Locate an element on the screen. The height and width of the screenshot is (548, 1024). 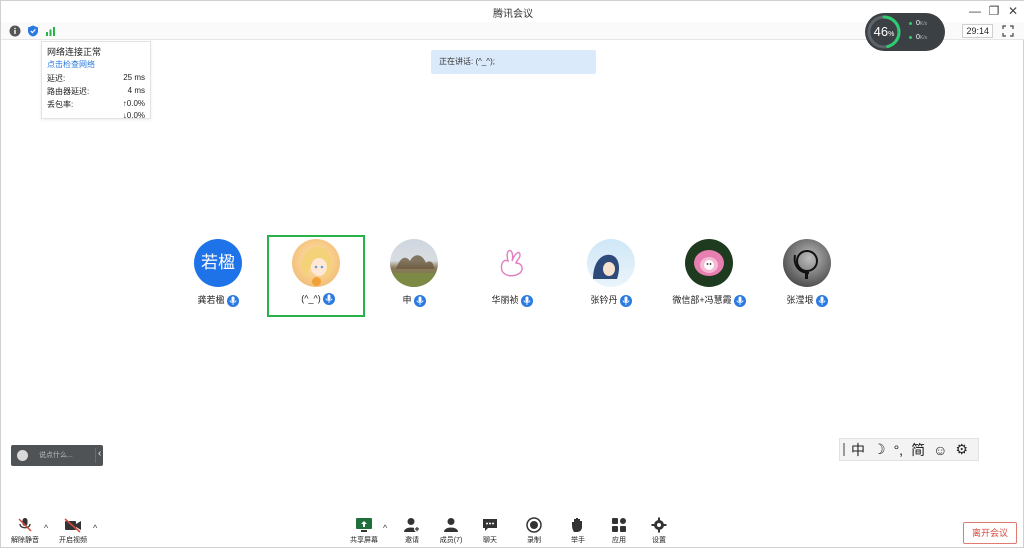
cpu-percent-sign: % is located at coordinates (891, 34).